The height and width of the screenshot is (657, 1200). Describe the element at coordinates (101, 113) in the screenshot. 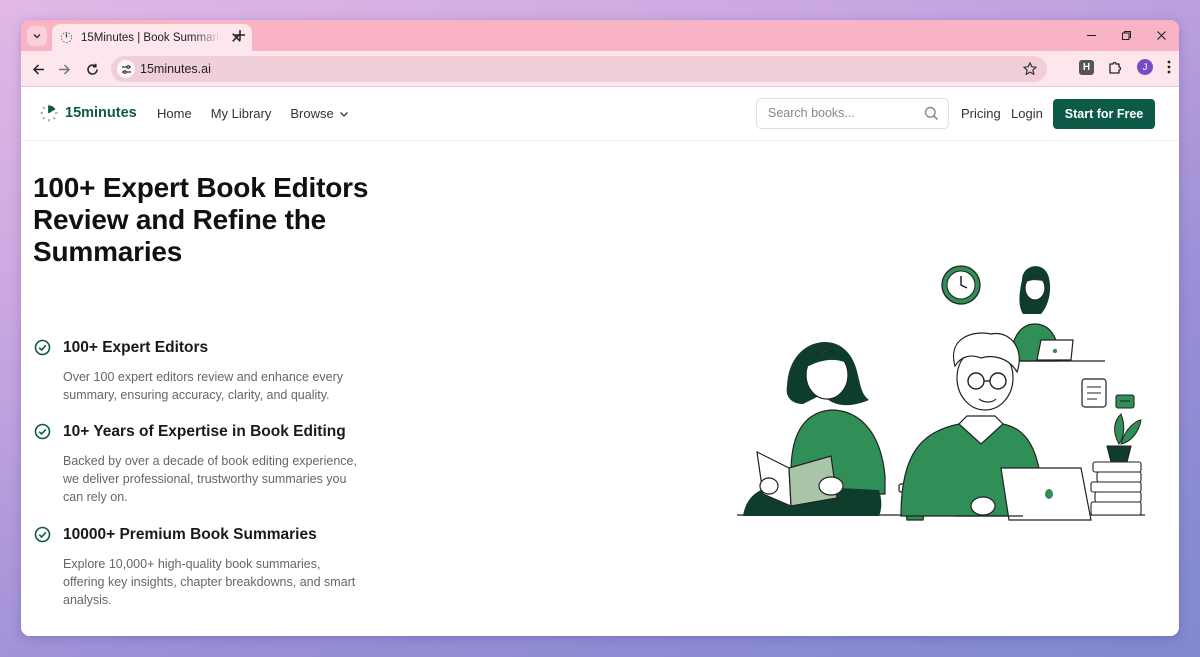

I see `logo-text: 15minutes` at that location.